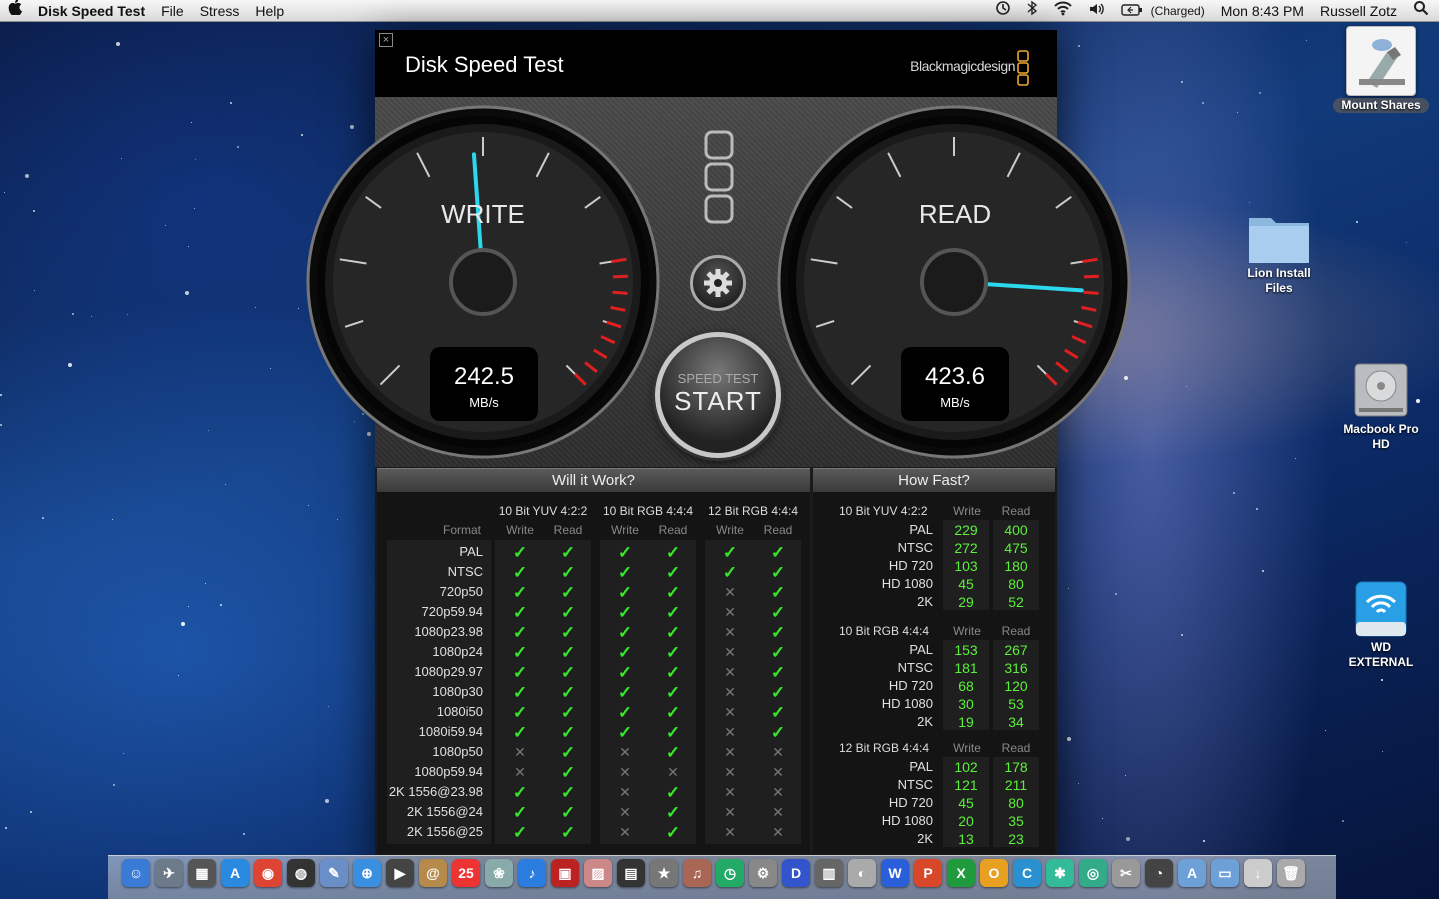 The image size is (1439, 899). I want to click on desktop-icon-lion-install-files: Lion Install Files, so click(1279, 252).